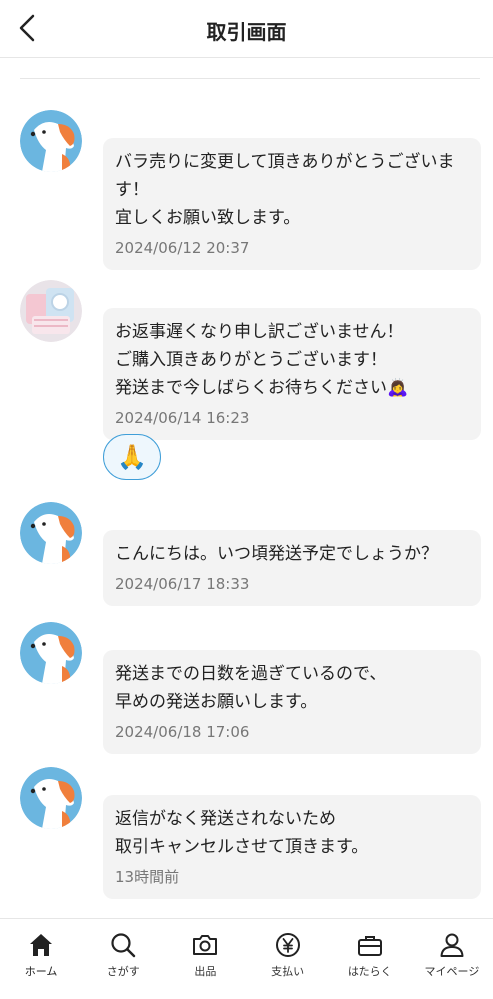 Image resolution: width=493 pixels, height=999 pixels. I want to click on message-time: 13時間前, so click(147, 877).